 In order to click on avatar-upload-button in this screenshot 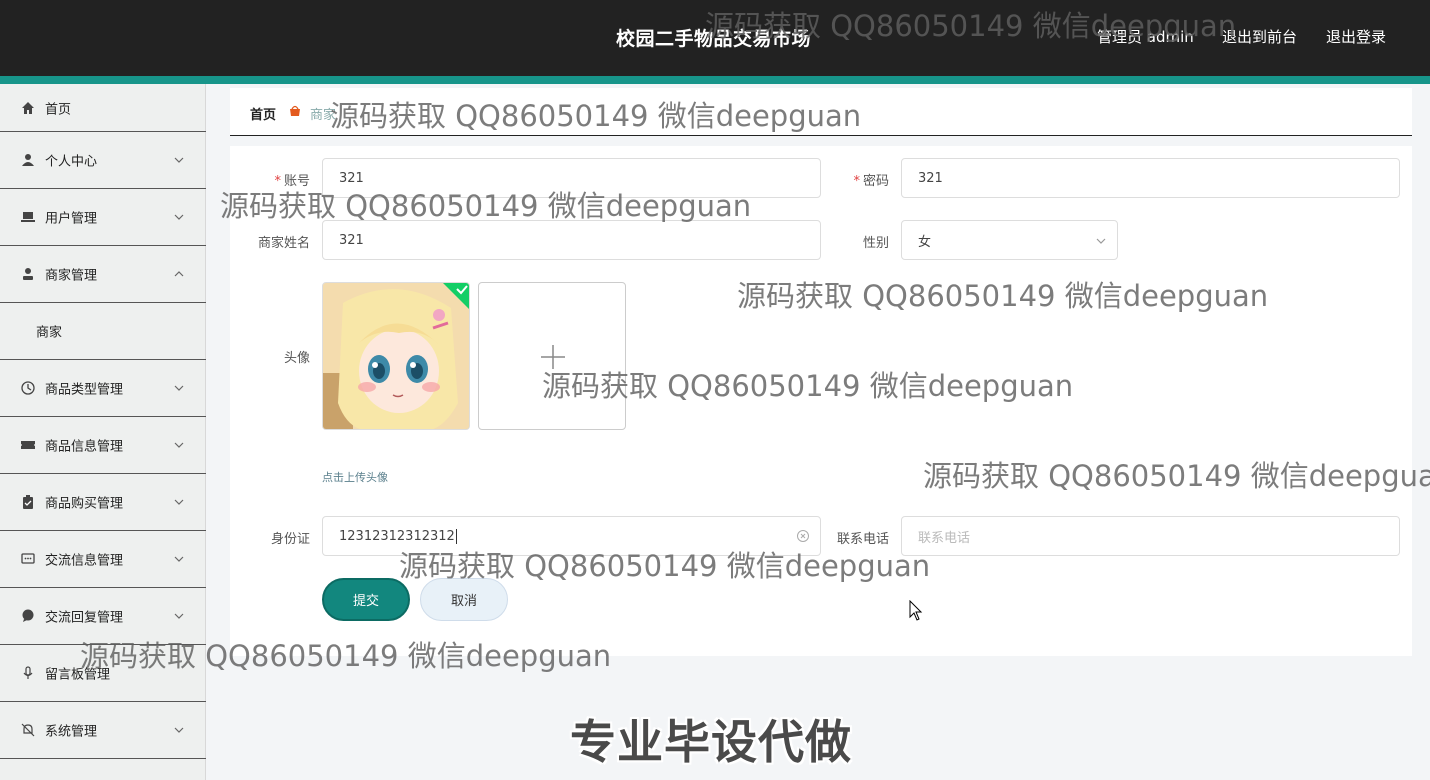, I will do `click(552, 356)`.